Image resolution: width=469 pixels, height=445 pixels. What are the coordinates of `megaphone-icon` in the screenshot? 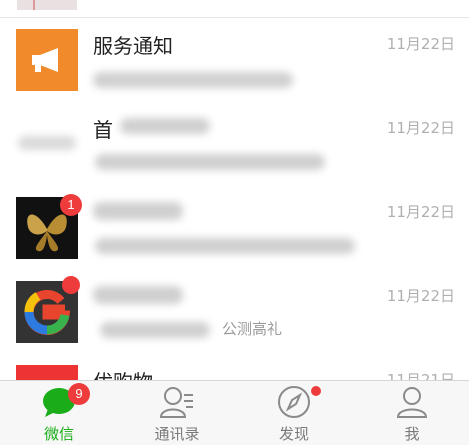 It's located at (45, 60).